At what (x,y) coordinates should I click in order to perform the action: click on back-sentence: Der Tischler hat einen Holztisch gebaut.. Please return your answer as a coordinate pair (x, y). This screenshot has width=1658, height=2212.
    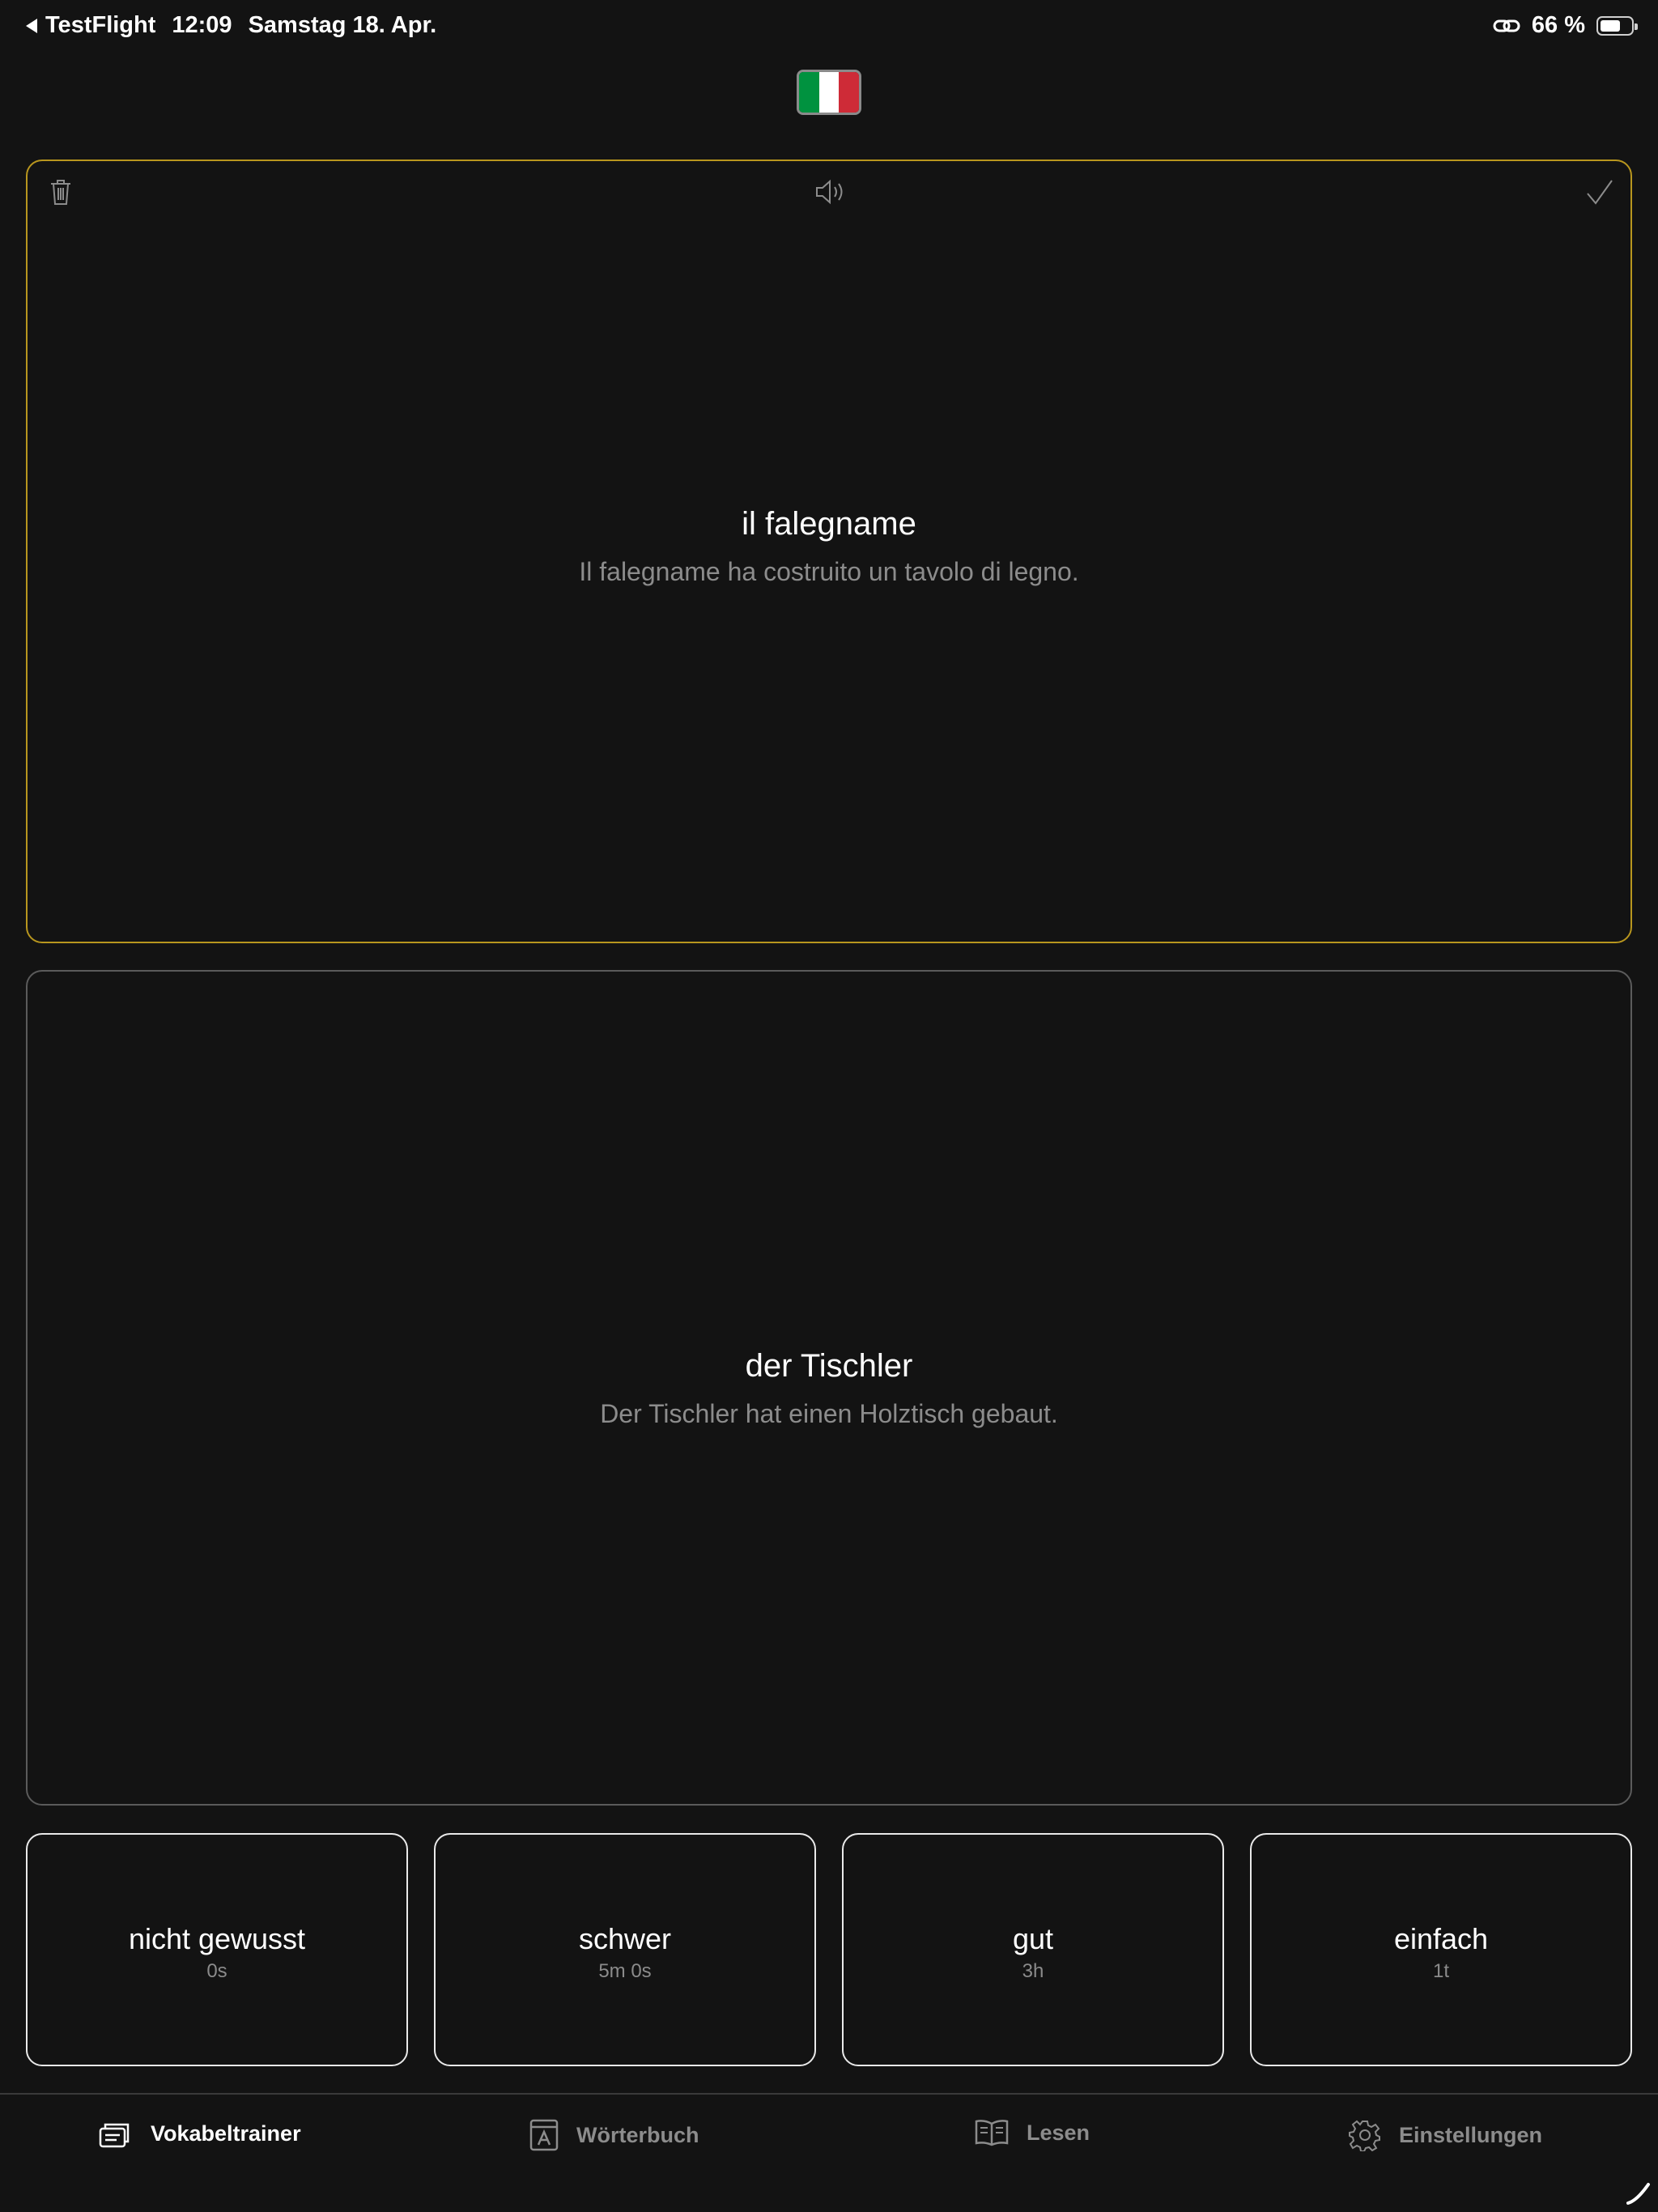
    Looking at the image, I should click on (829, 1414).